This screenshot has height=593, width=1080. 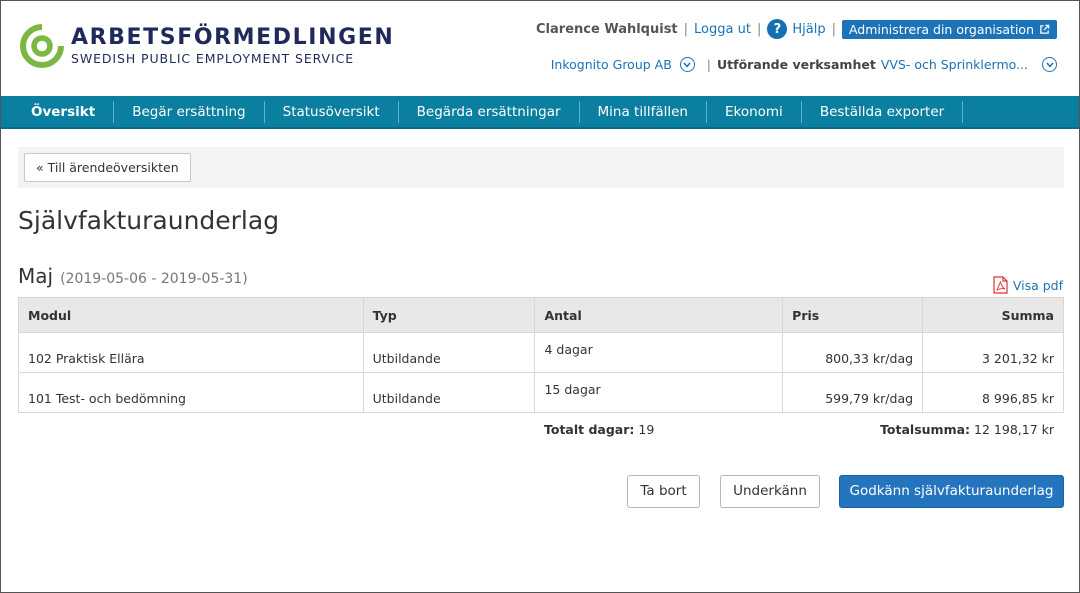 I want to click on organisation-name: Inkognito Group AB, so click(x=611, y=64).